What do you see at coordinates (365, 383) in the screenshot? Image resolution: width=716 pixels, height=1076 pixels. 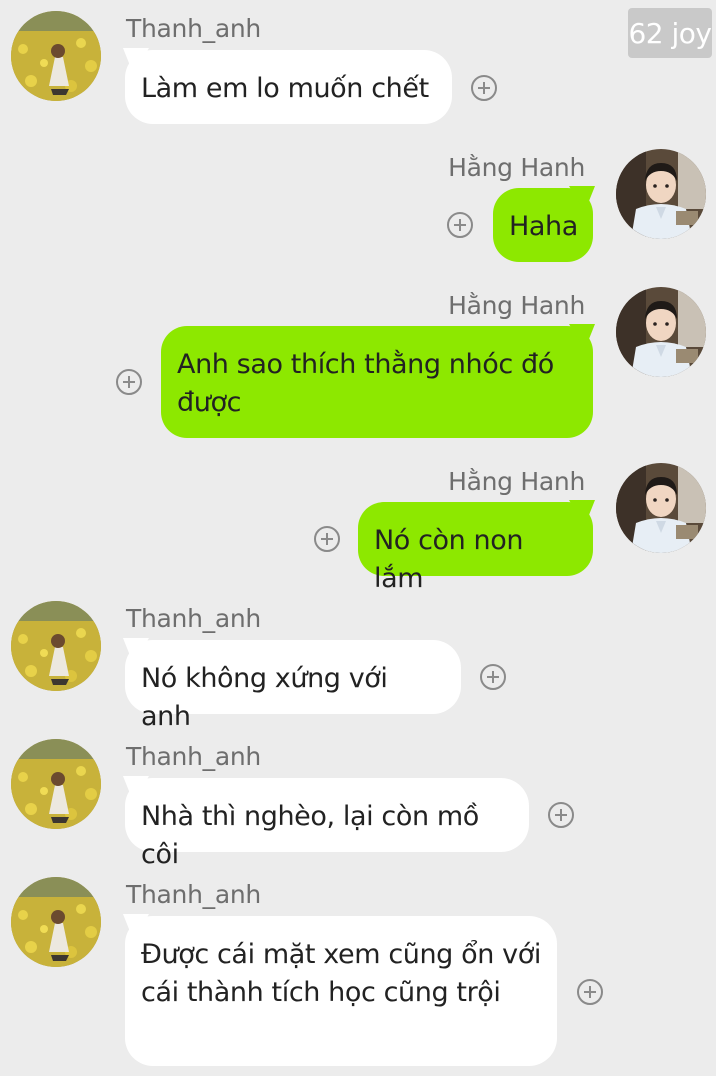 I see `message-text: Anh sao thích thằng nhóc đó được` at bounding box center [365, 383].